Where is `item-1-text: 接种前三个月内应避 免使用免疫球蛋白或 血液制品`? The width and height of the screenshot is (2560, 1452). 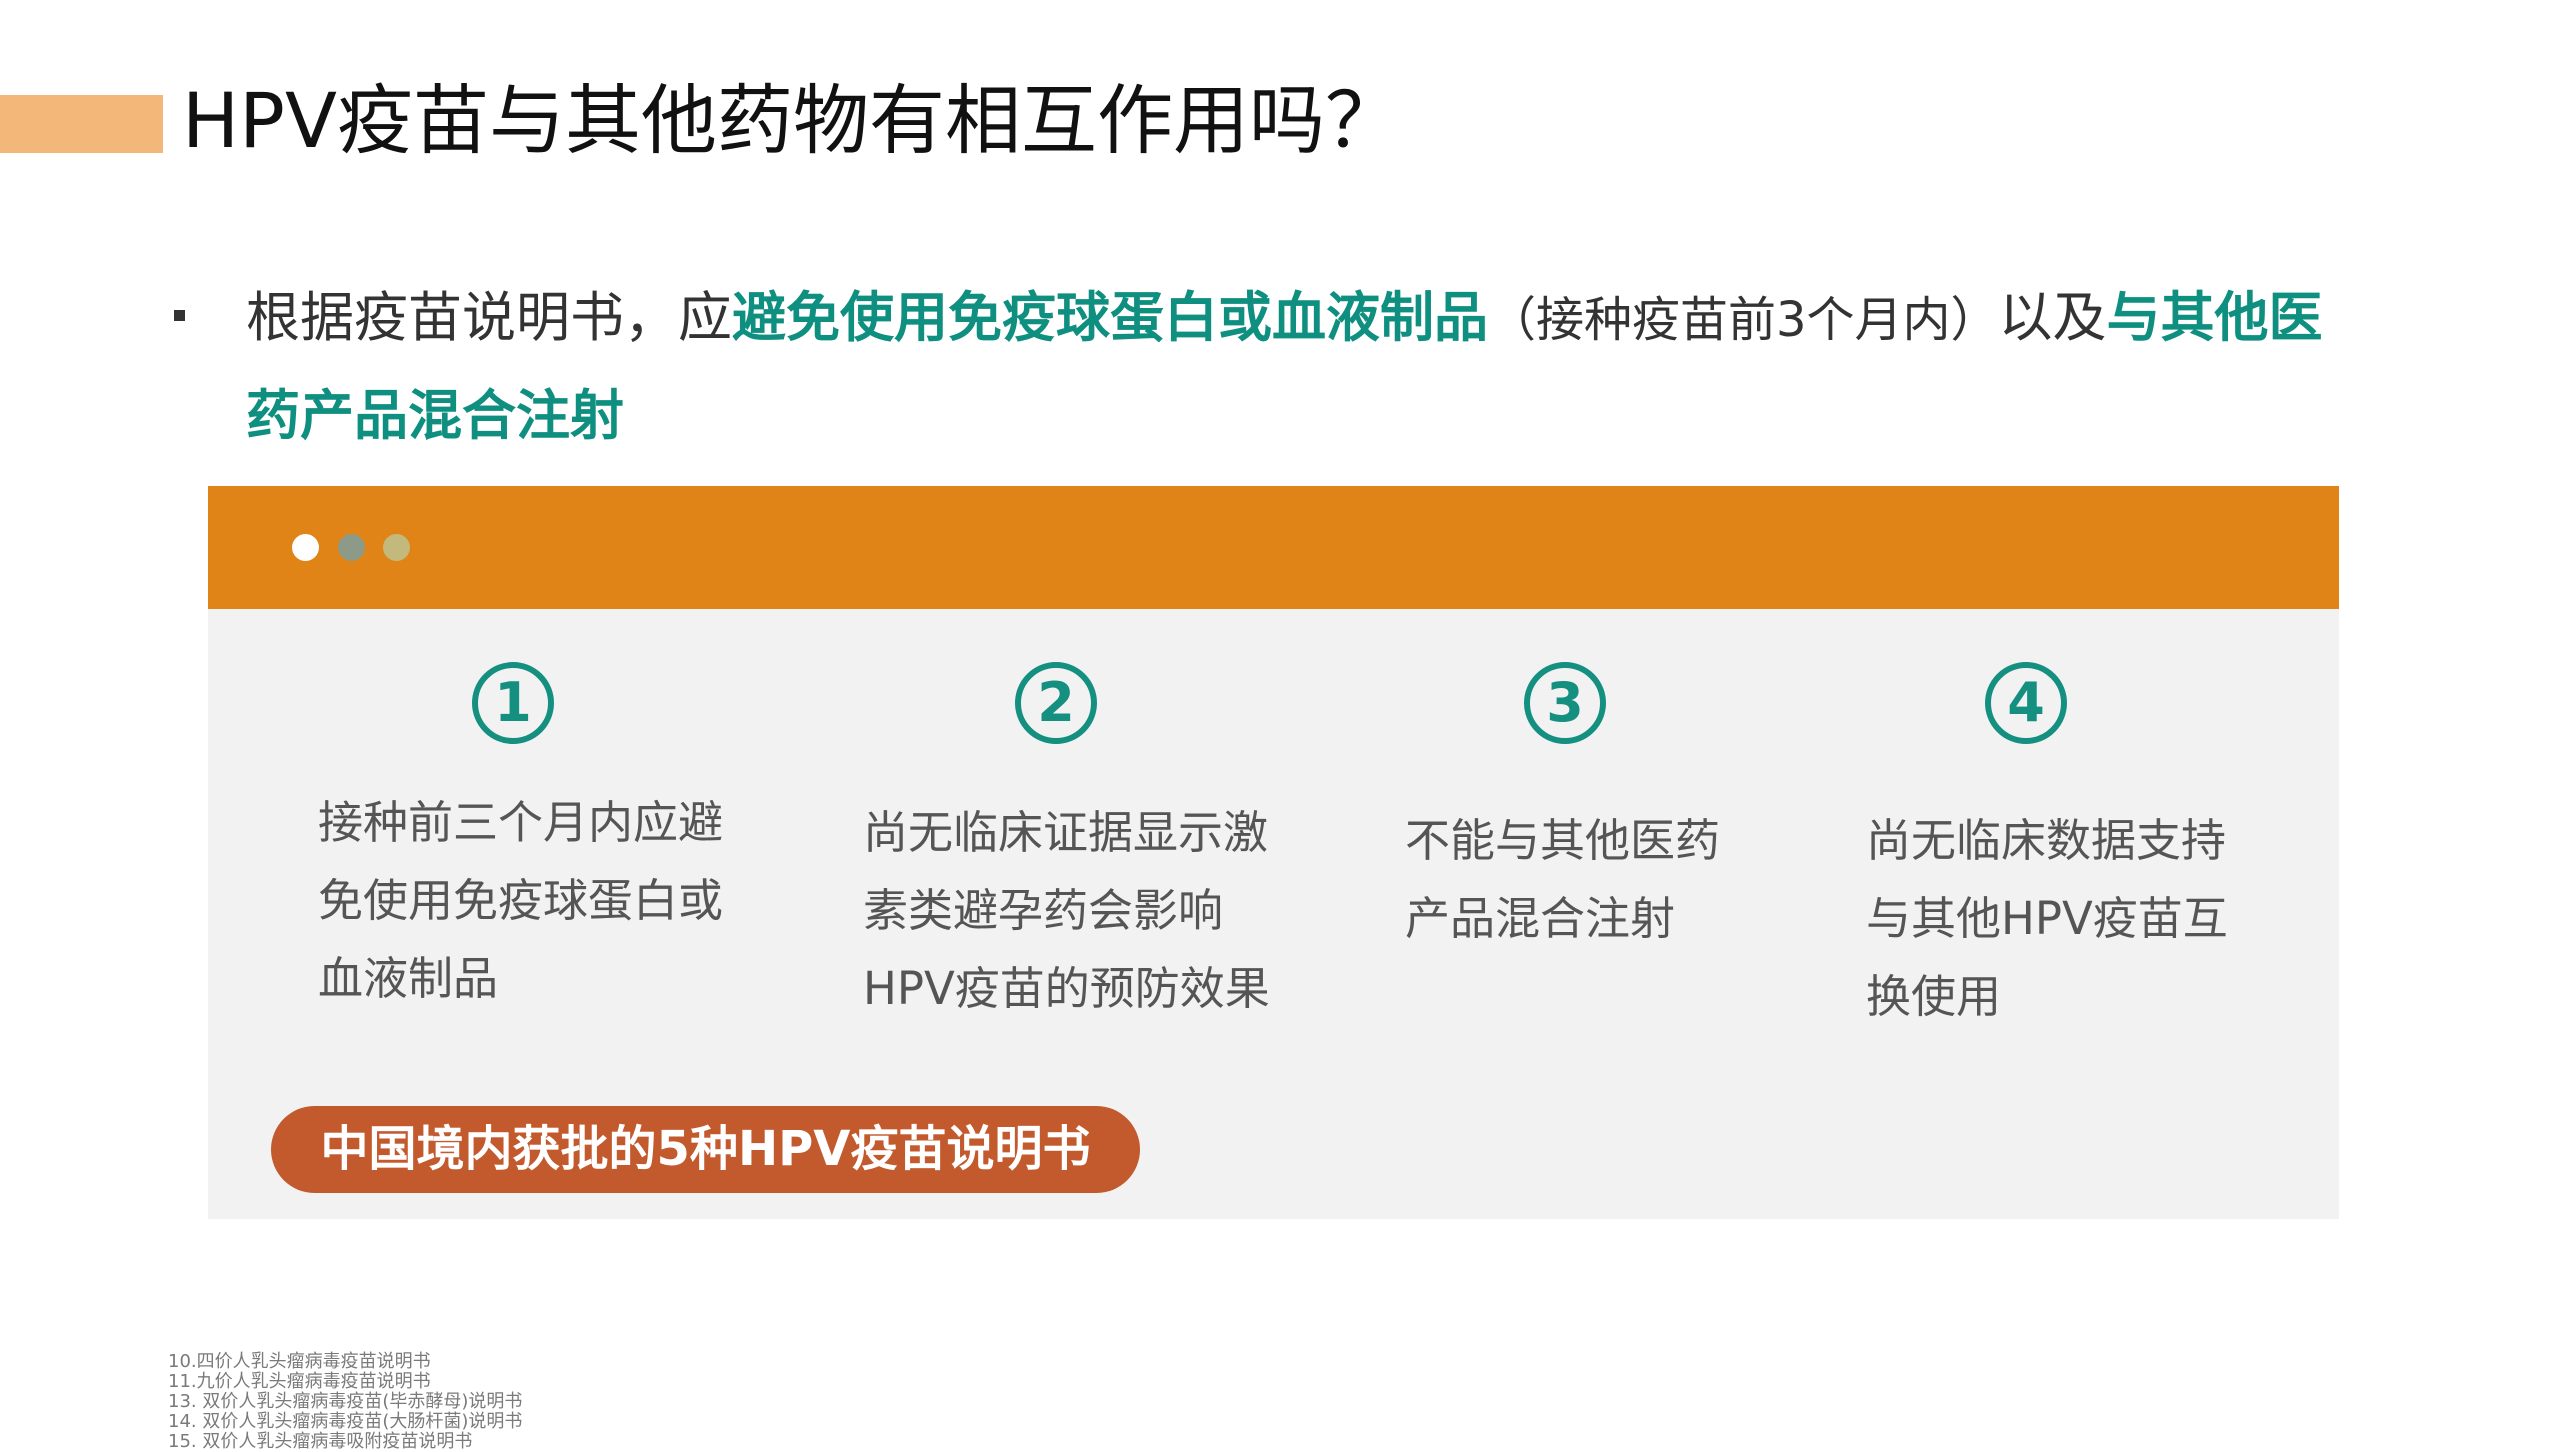
item-1-text: 接种前三个月内应避 免使用免疫球蛋白或 血液制品 is located at coordinates (520, 901).